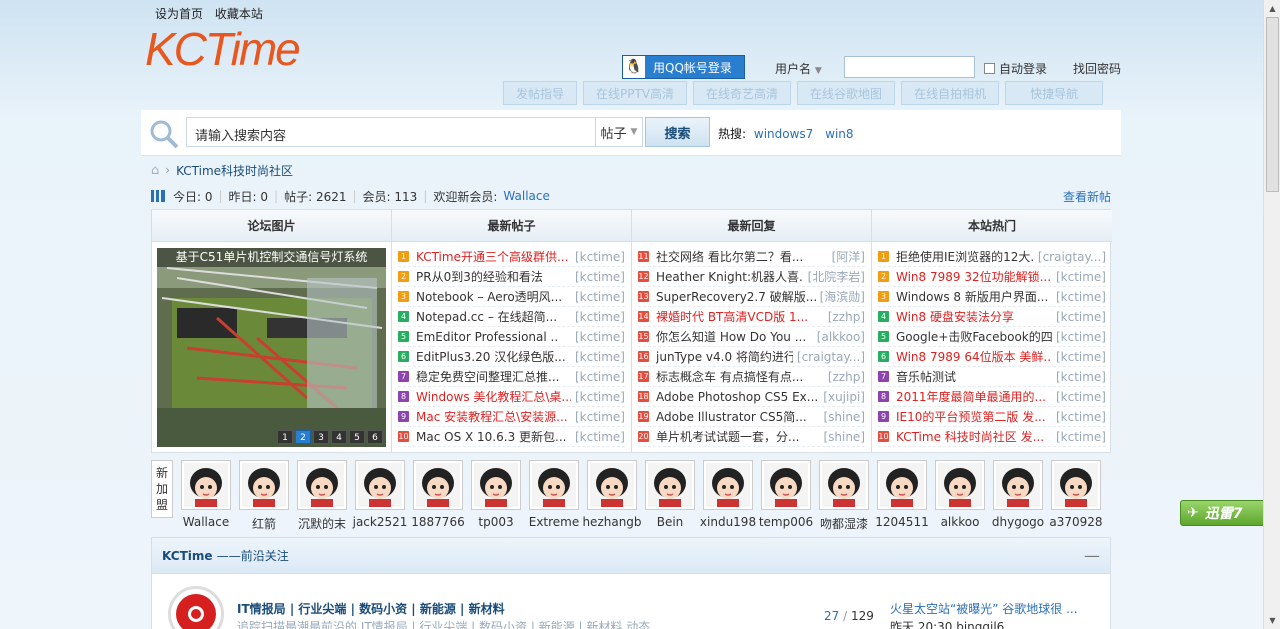 The image size is (1280, 629). What do you see at coordinates (1271, 314) in the screenshot?
I see `page-scrollbar: ▲ ▼` at bounding box center [1271, 314].